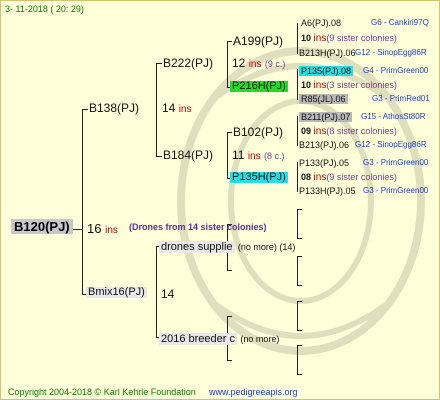 The width and height of the screenshot is (440, 400). Describe the element at coordinates (198, 339) in the screenshot. I see `dam-dam-label: 2016 breeder c` at that location.